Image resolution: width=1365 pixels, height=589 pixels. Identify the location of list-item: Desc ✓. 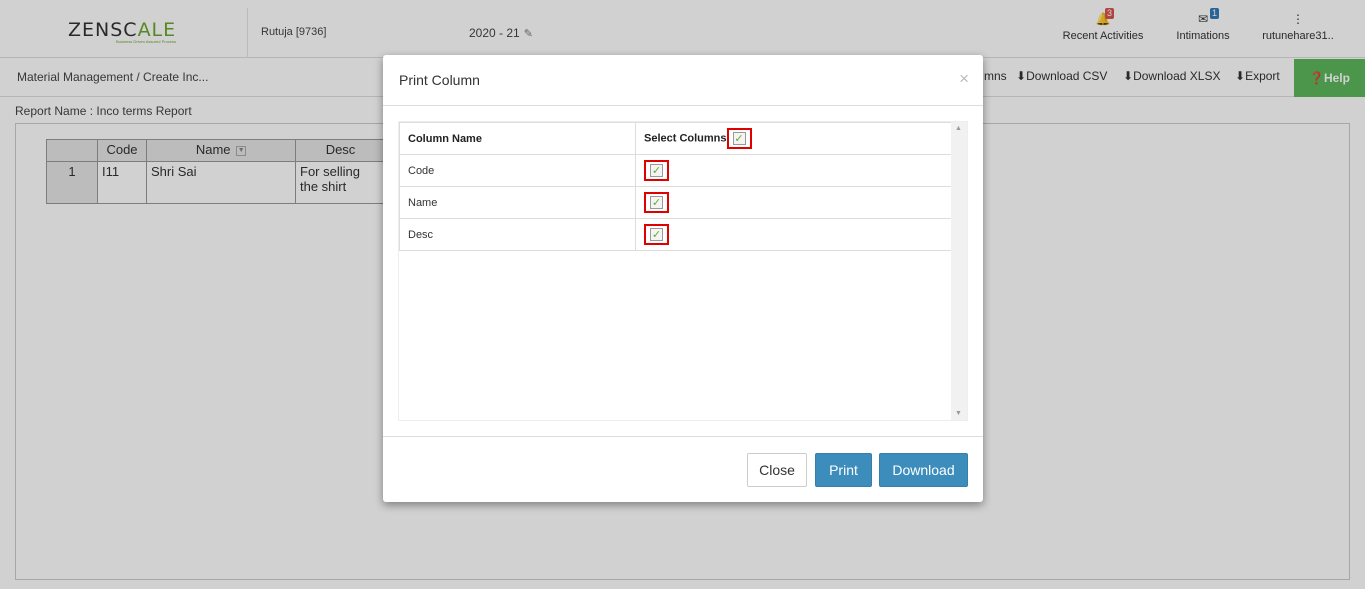
(675, 234).